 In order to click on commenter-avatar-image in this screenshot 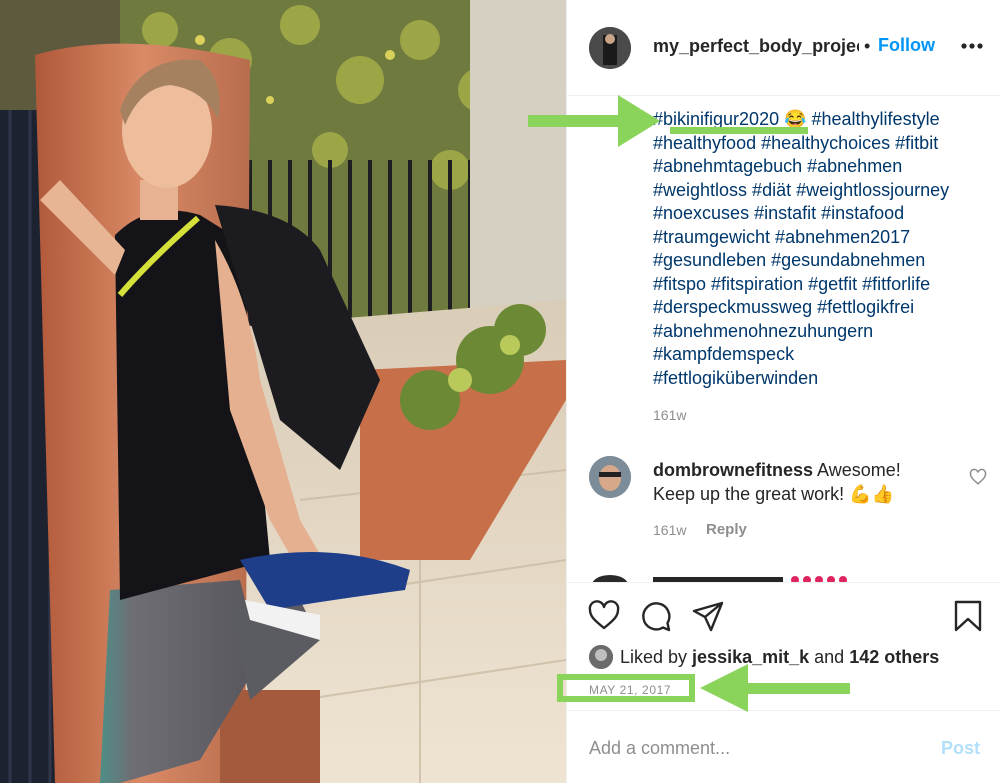, I will do `click(610, 477)`.